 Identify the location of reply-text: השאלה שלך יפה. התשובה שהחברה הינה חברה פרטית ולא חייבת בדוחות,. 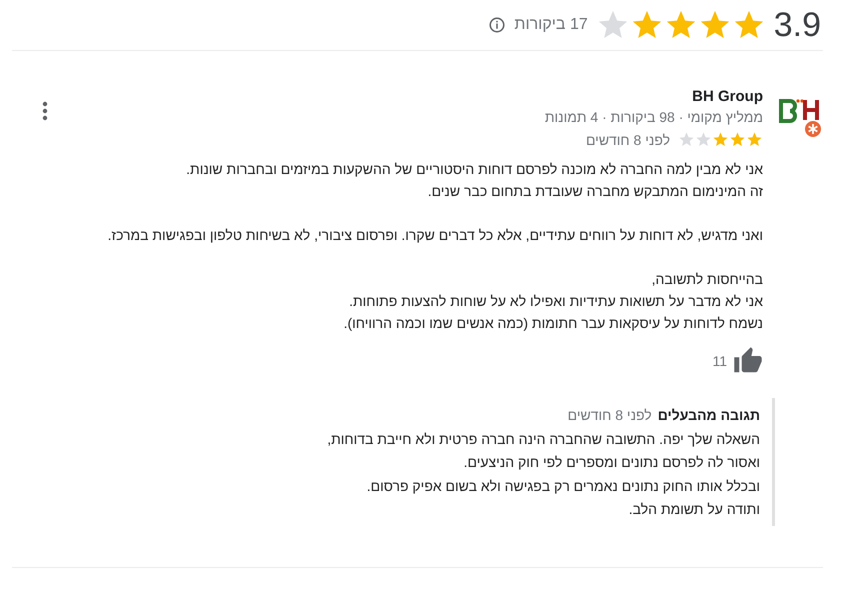
(543, 439).